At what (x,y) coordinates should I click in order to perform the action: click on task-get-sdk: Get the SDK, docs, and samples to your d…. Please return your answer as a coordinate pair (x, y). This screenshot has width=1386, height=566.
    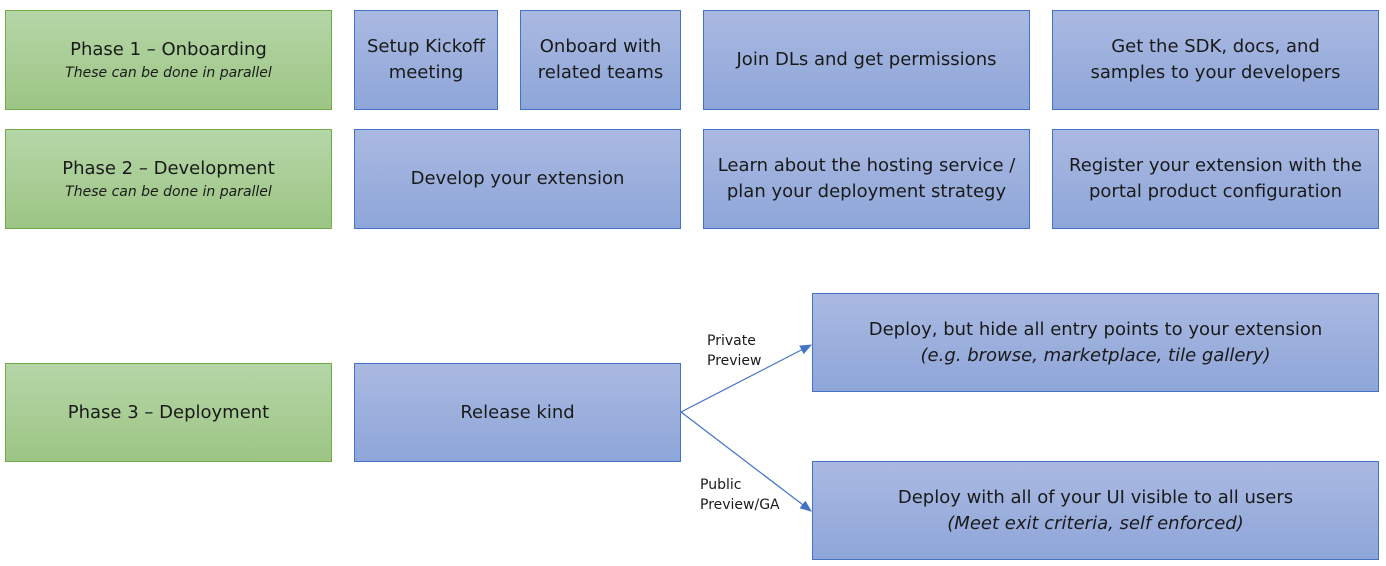
    Looking at the image, I should click on (1215, 60).